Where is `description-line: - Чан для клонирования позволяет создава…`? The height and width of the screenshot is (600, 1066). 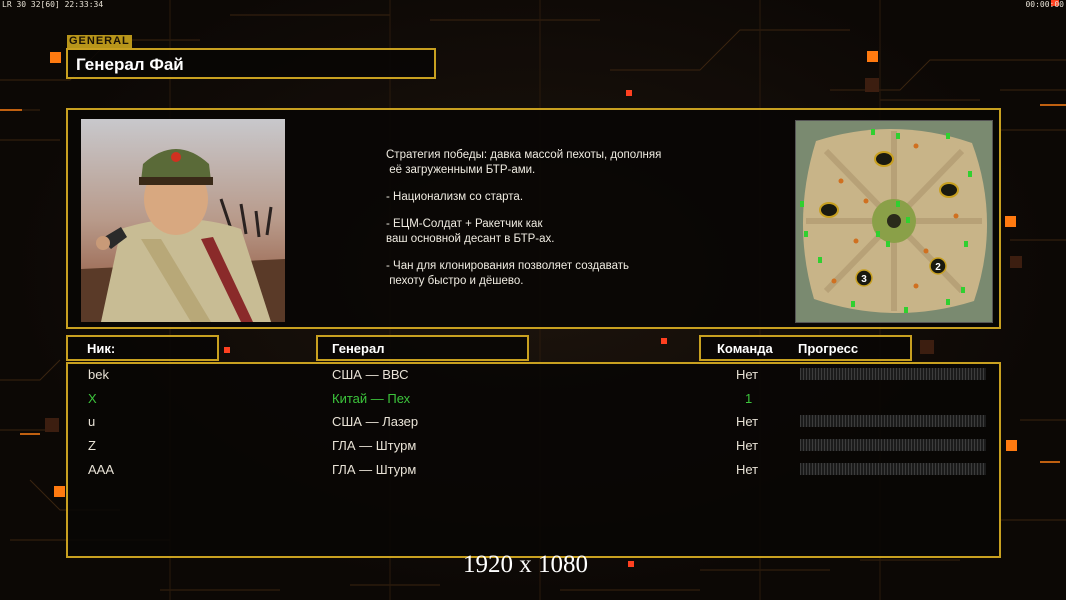 description-line: - Чан для клонирования позволяет создава… is located at coordinates (507, 273).